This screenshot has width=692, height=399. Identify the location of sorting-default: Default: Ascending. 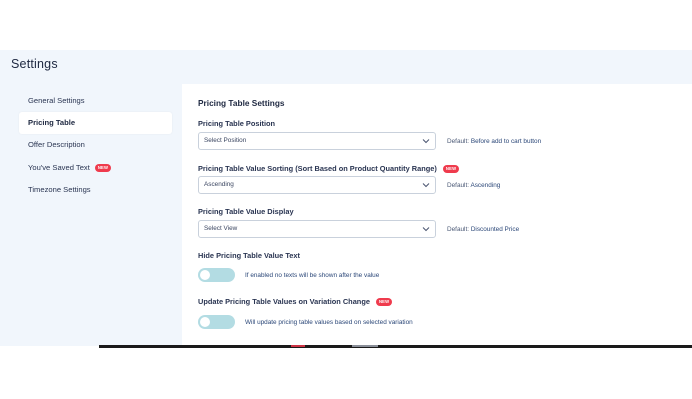
(473, 185).